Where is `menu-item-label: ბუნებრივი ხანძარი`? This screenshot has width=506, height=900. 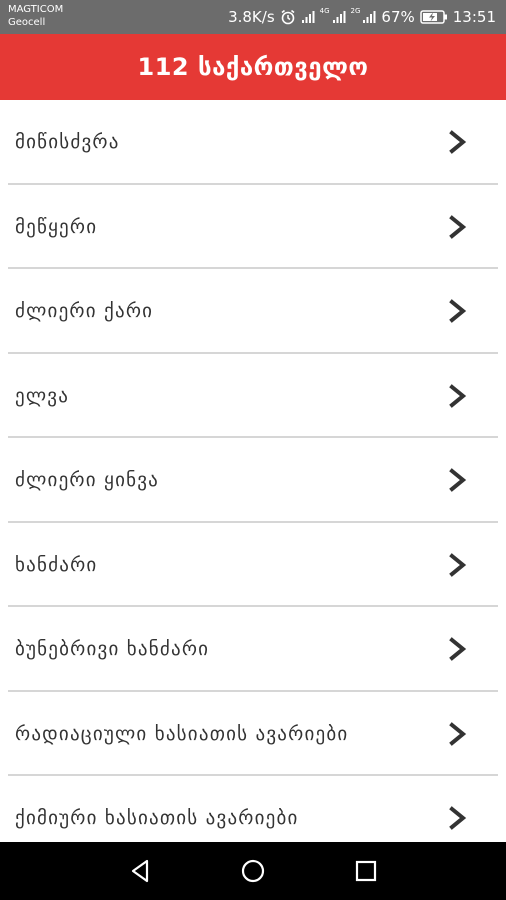 menu-item-label: ბუნებრივი ხანძარი is located at coordinates (112, 649).